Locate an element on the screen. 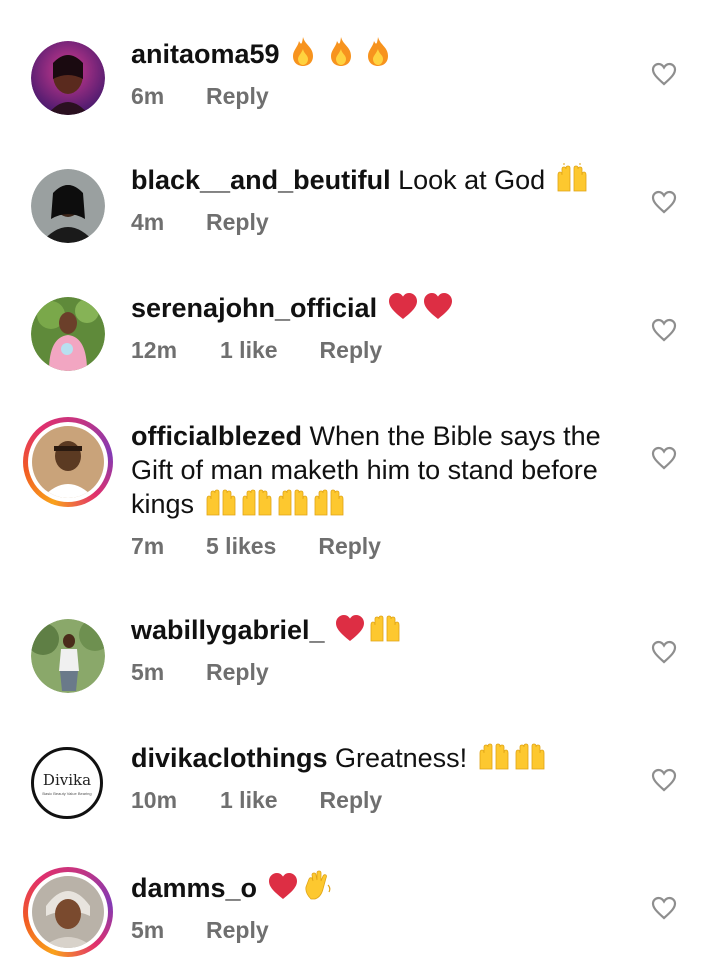 The image size is (720, 960). comment-text: damms_o is located at coordinates (381, 889).